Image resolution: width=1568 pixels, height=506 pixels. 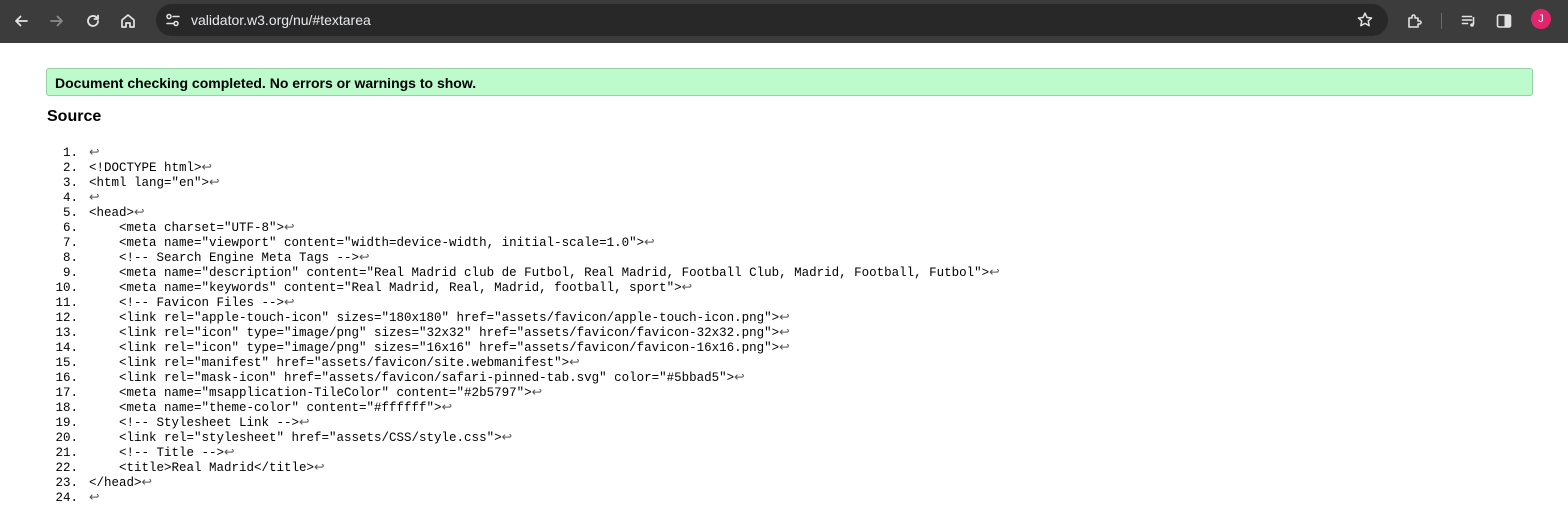 I want to click on back-button, so click(x=21, y=21).